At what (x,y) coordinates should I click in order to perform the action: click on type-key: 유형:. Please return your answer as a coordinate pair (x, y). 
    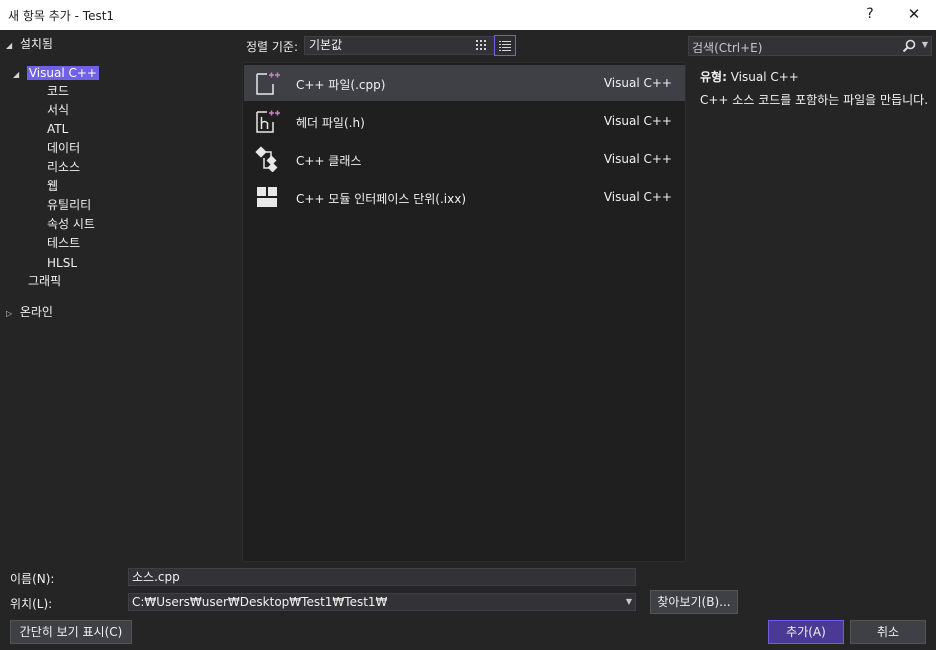
    Looking at the image, I should click on (713, 77).